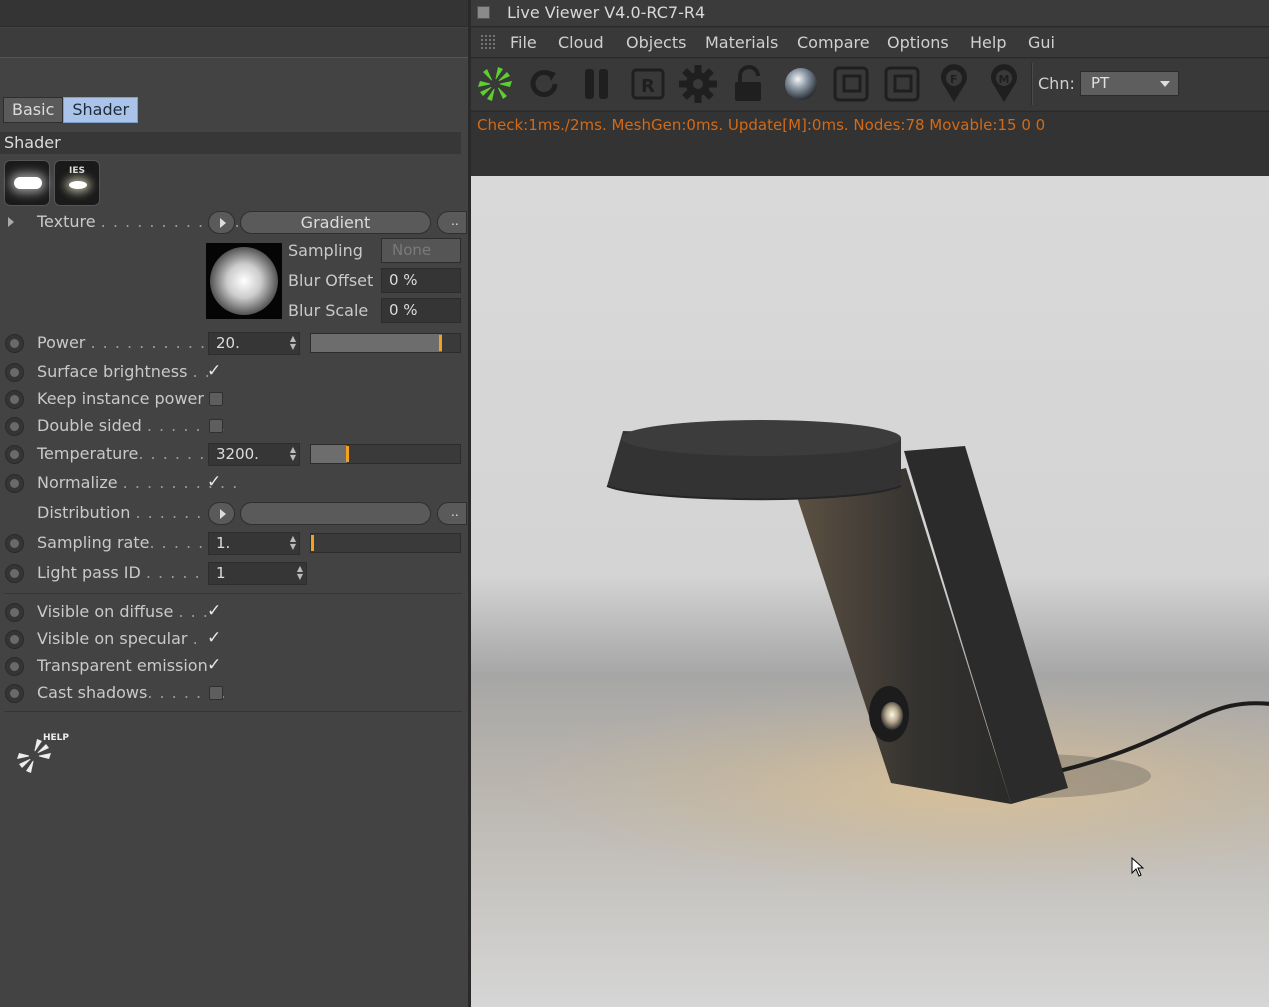  I want to click on material-pin-icon: M, so click(1004, 84).